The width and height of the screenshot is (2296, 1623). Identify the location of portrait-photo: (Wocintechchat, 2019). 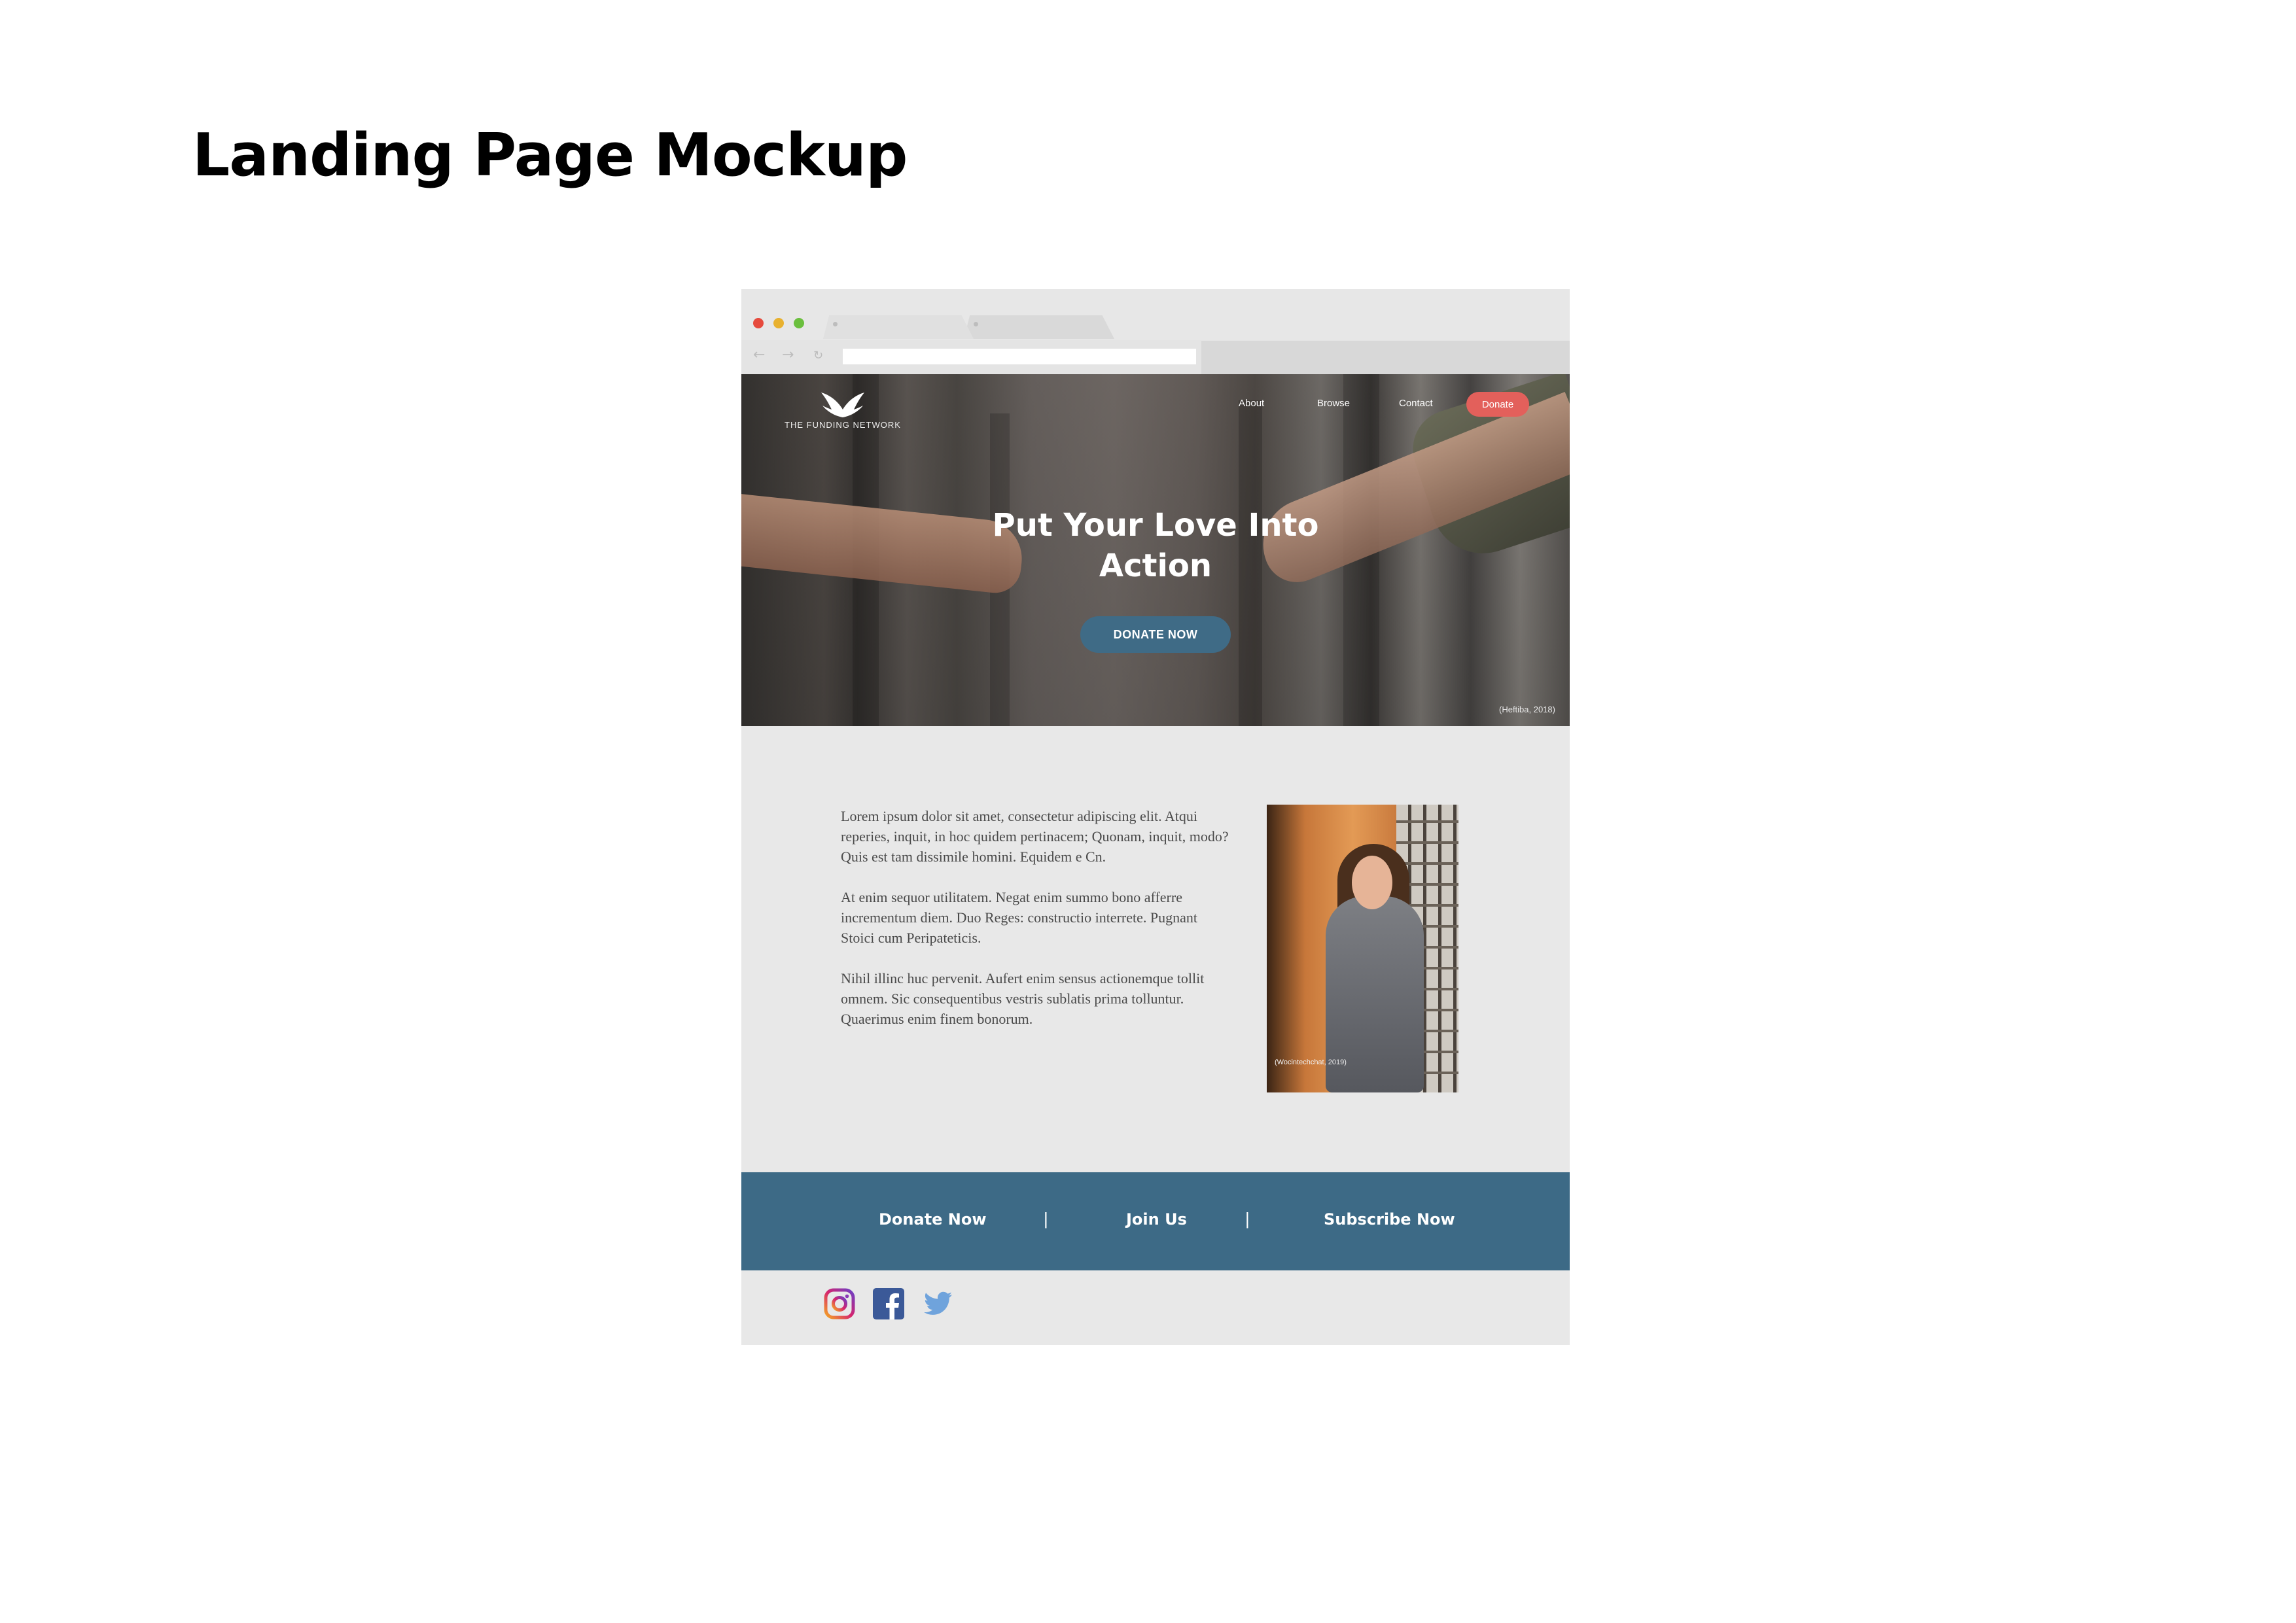
(1362, 949).